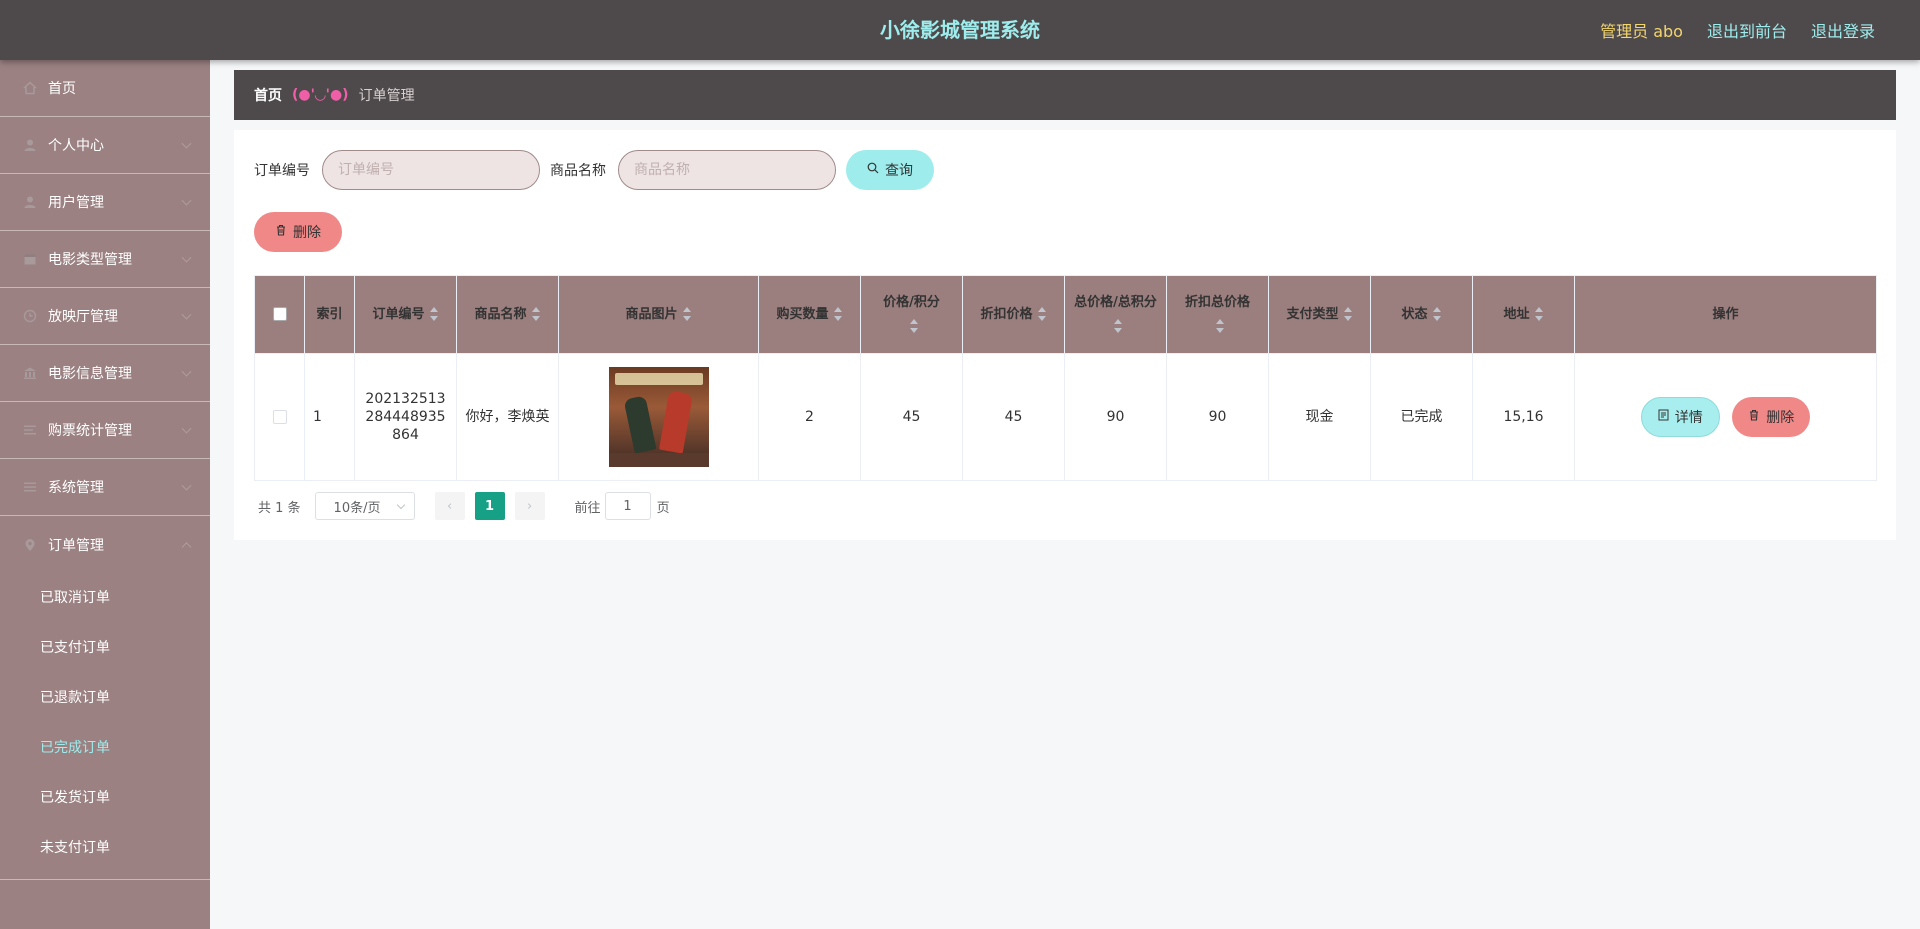 This screenshot has height=929, width=1920. I want to click on sidebar-item-user-management: 用户管理, so click(105, 202).